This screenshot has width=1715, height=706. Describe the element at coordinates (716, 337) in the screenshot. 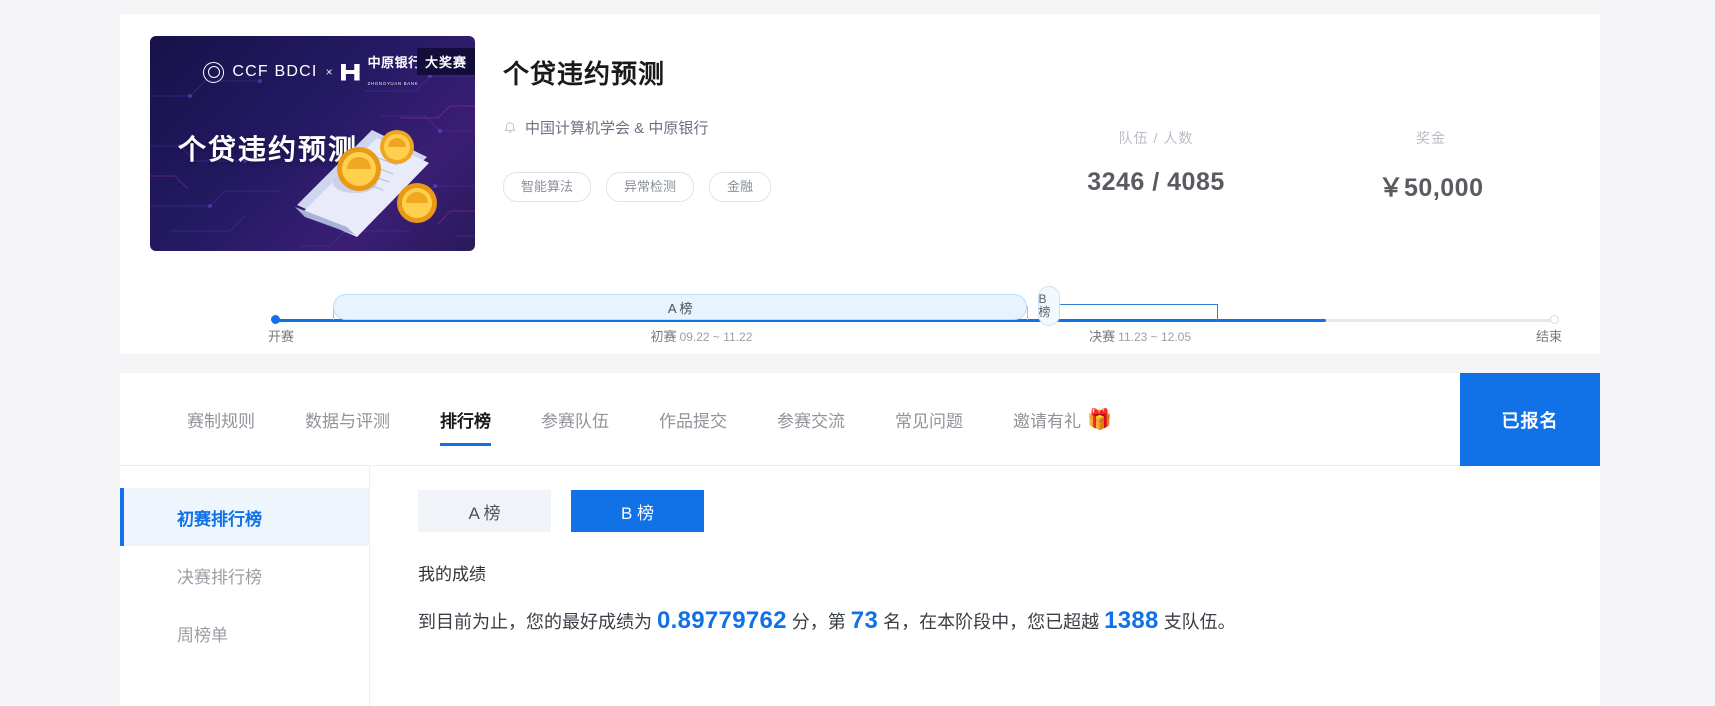

I see `milestone-dates: 09.22 ~ 11.22` at that location.